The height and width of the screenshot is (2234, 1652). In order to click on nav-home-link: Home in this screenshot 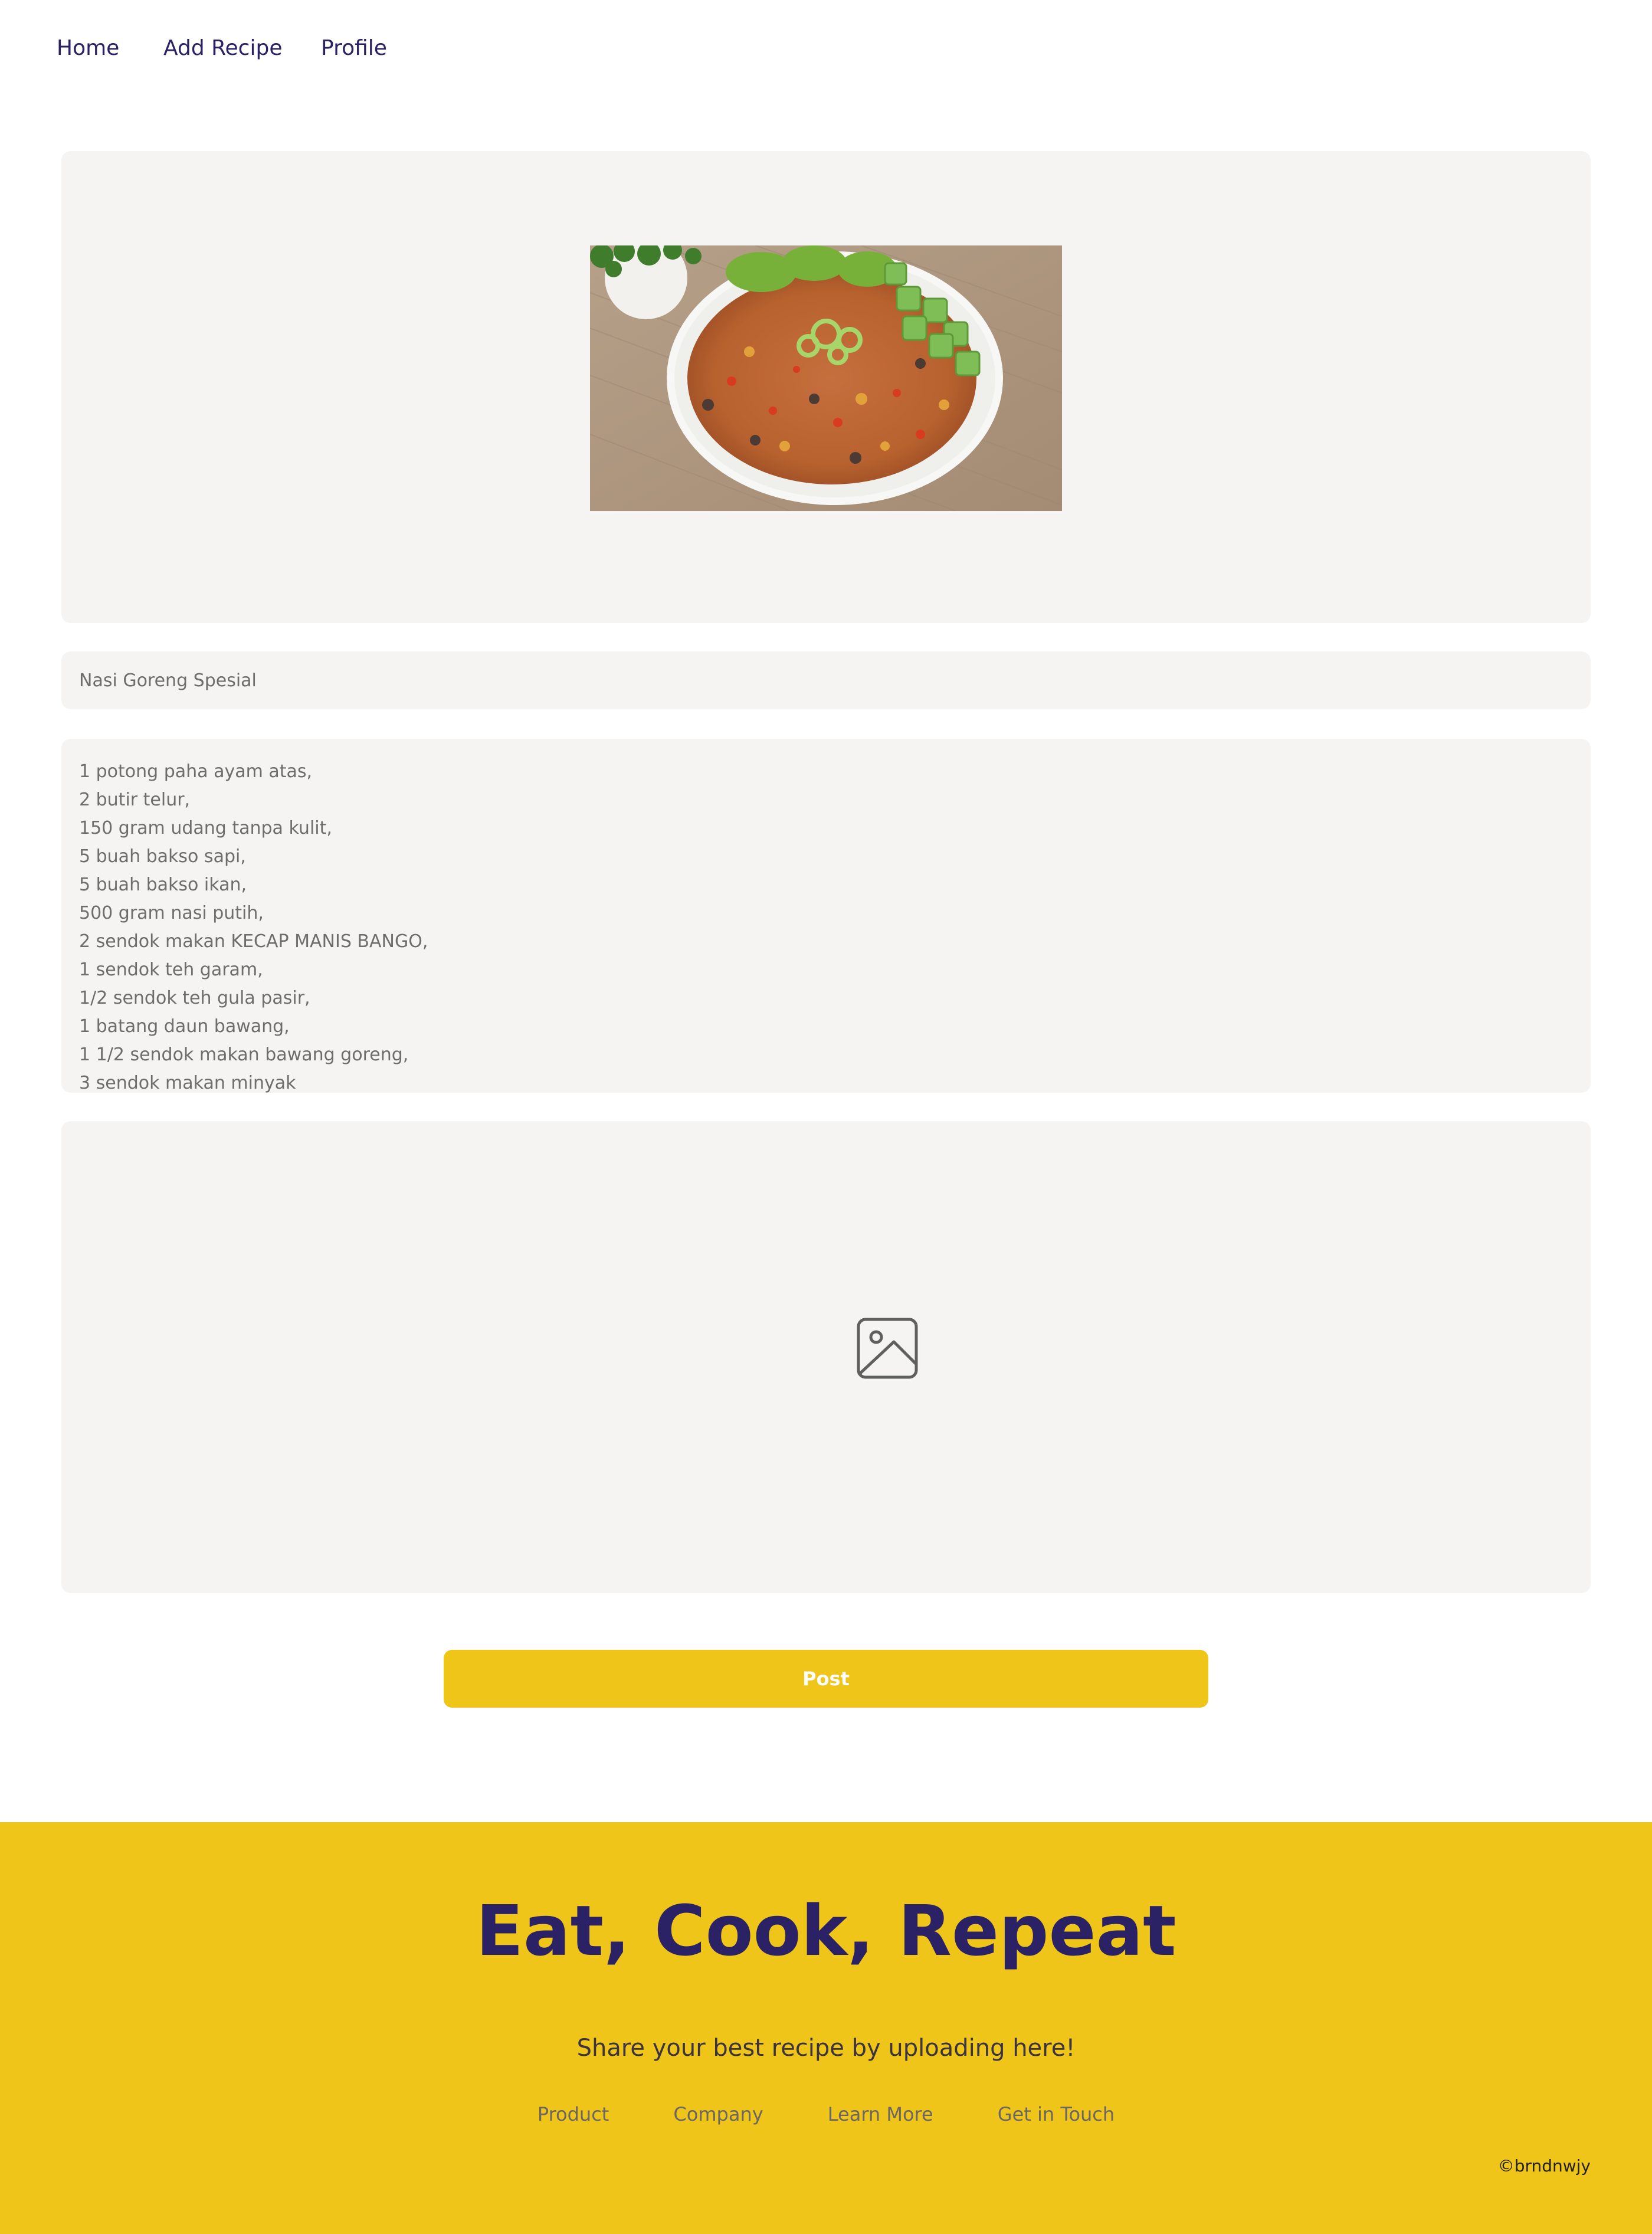, I will do `click(88, 48)`.